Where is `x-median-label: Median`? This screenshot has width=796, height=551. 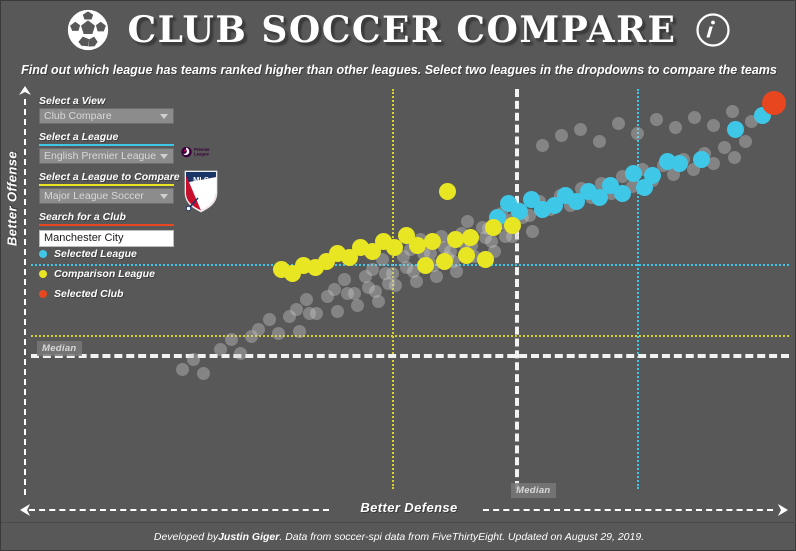 x-median-label: Median is located at coordinates (533, 490).